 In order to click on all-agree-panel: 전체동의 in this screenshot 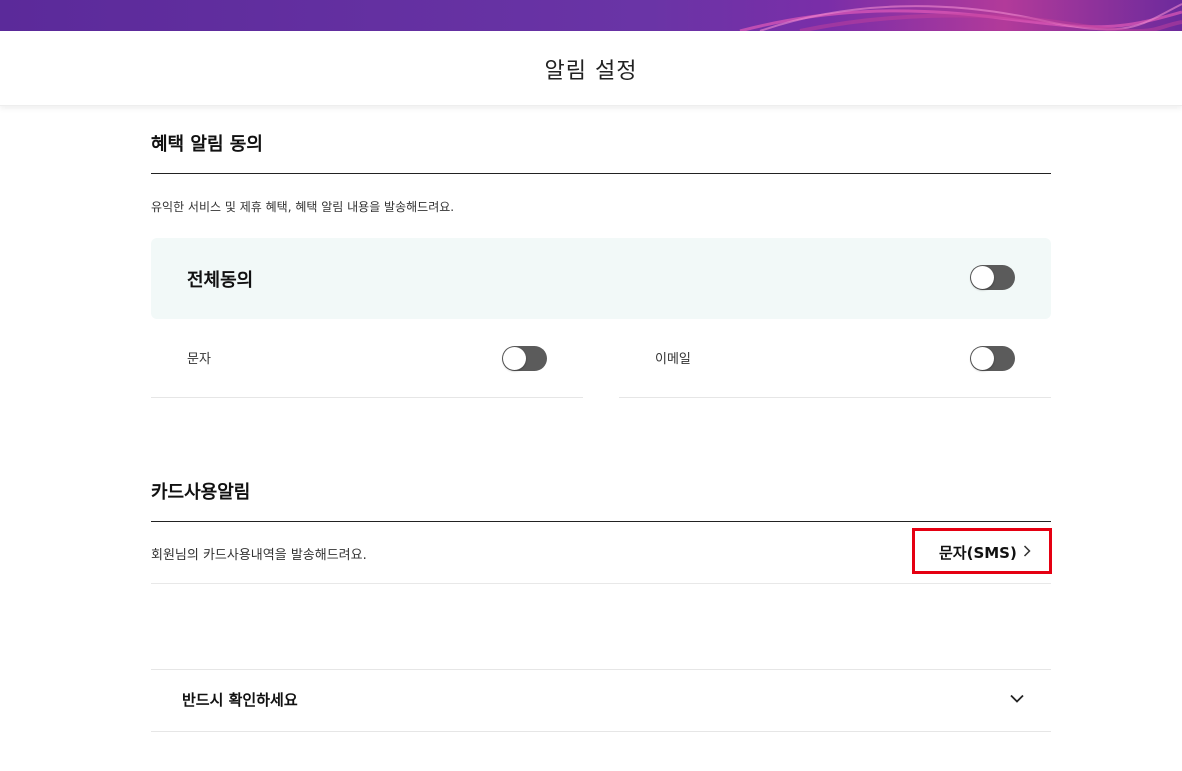, I will do `click(601, 278)`.